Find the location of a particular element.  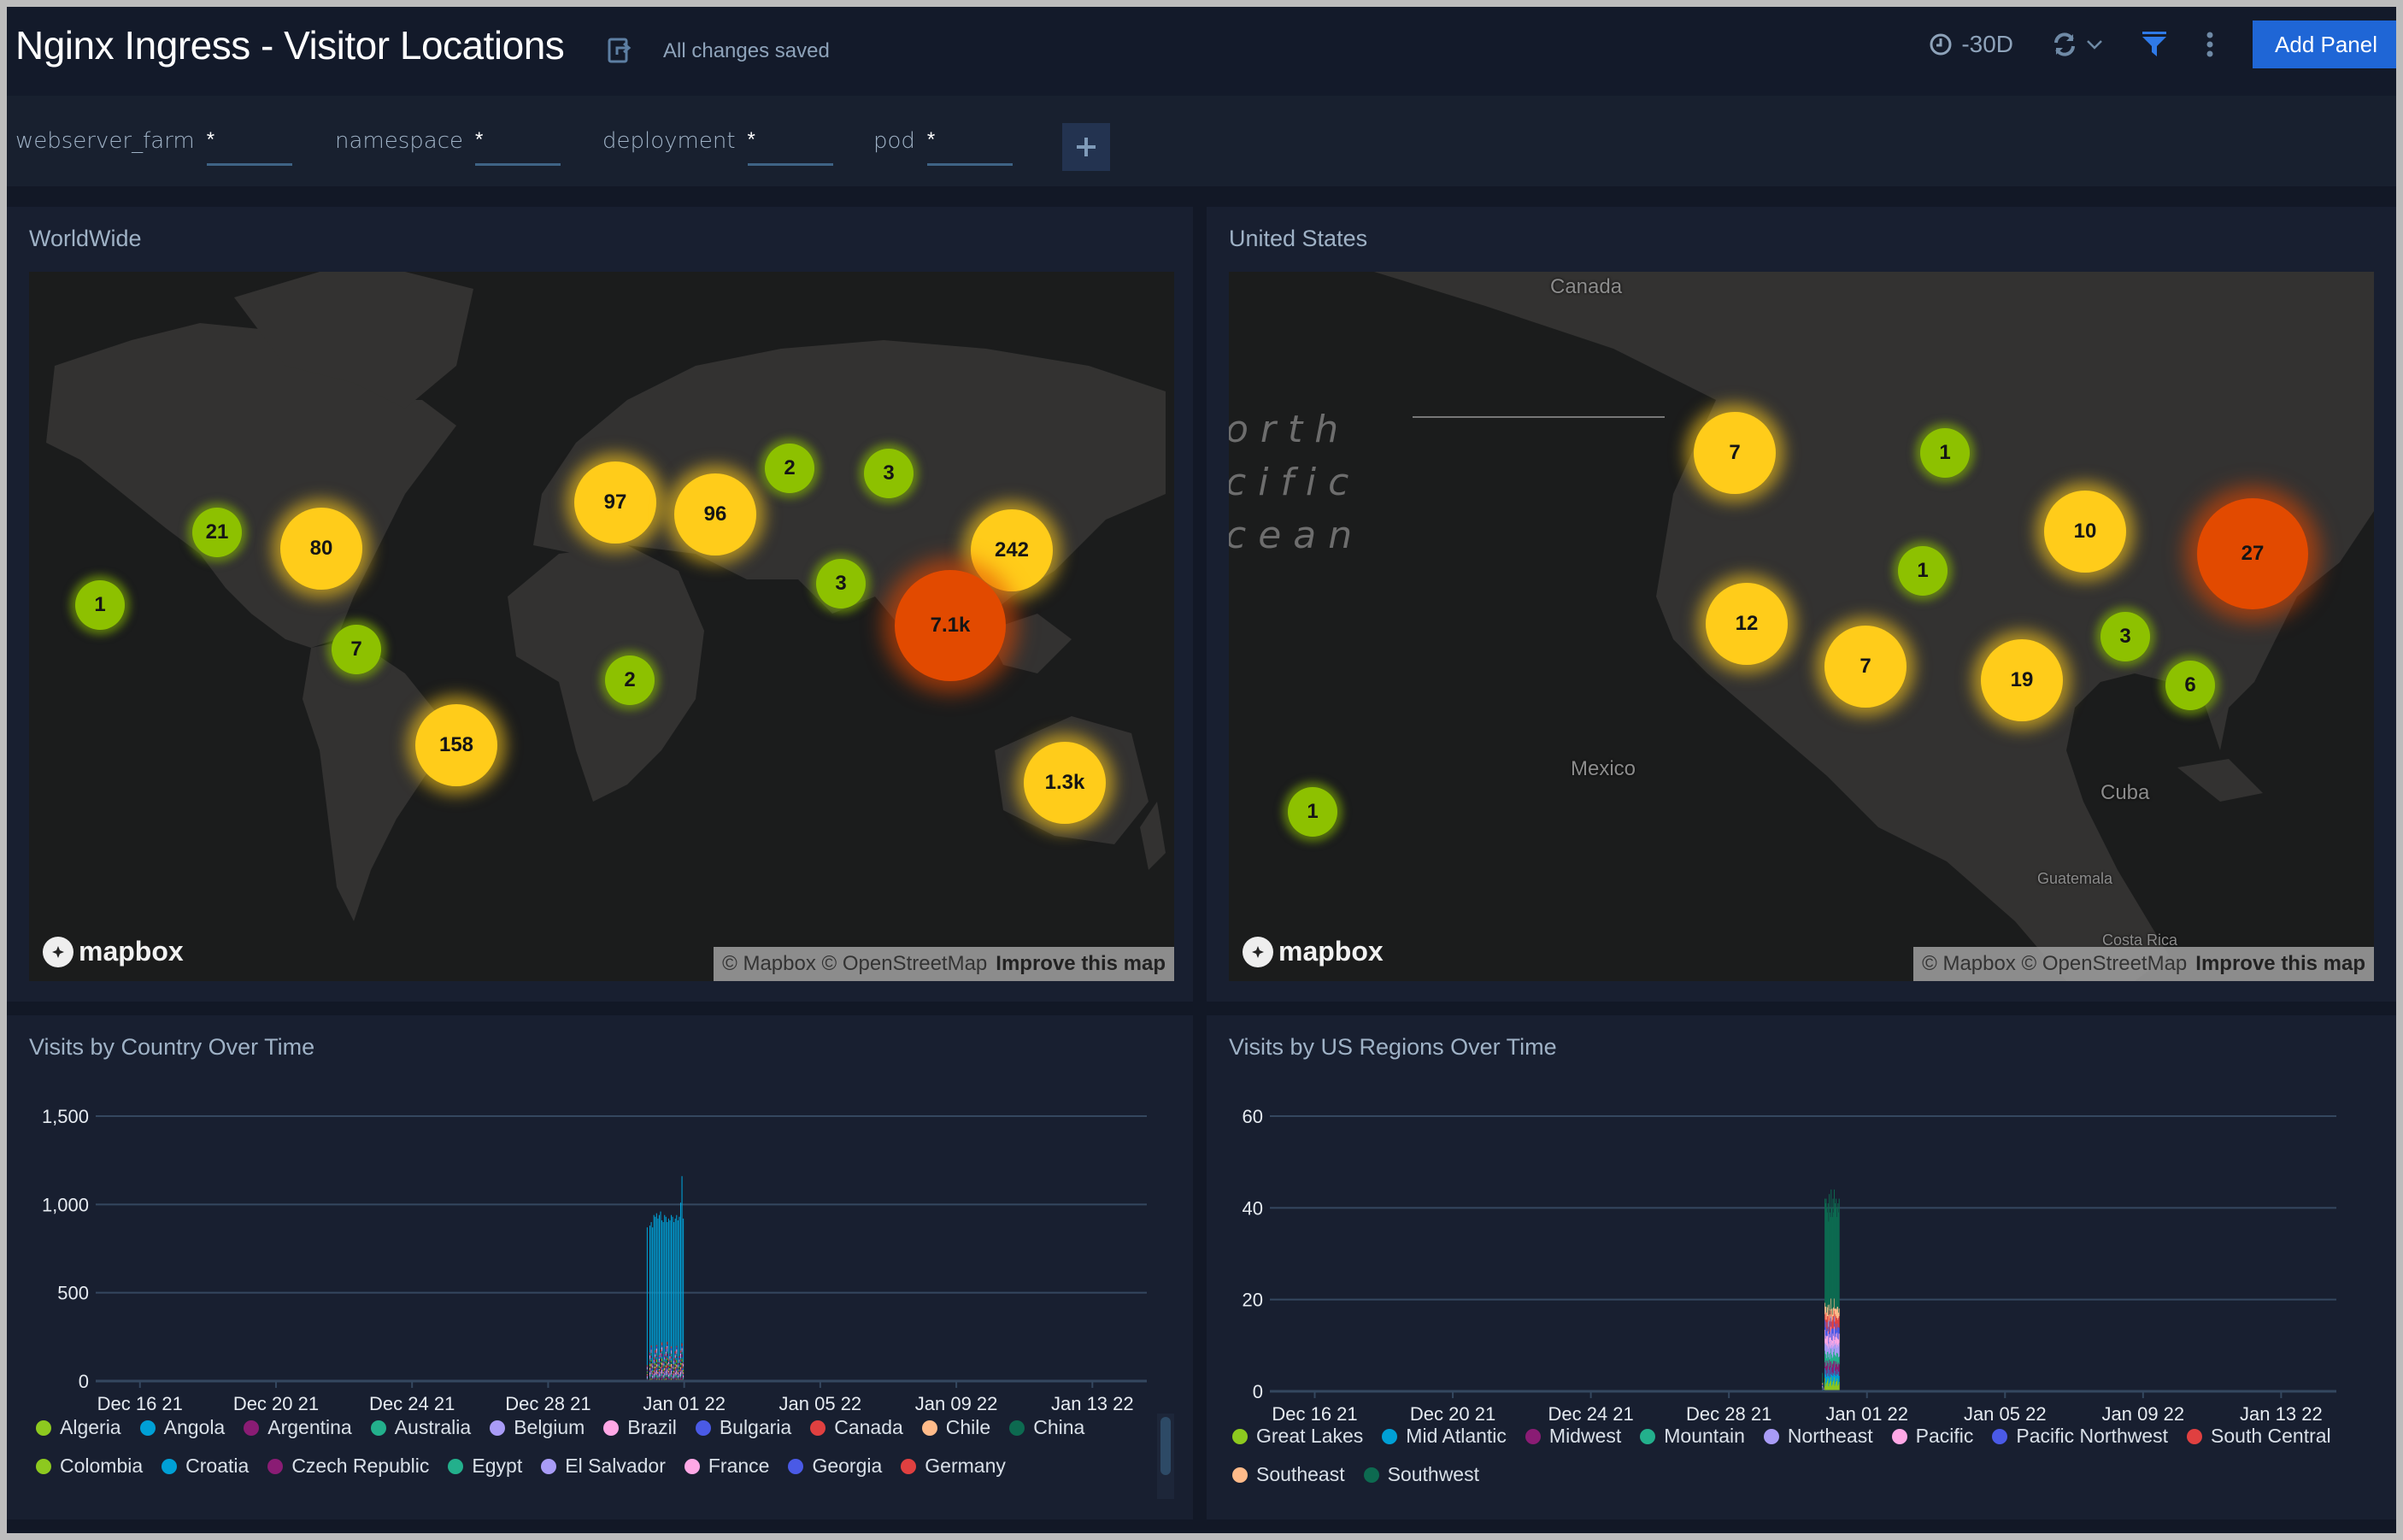

legend-item: Australia is located at coordinates (420, 1427).